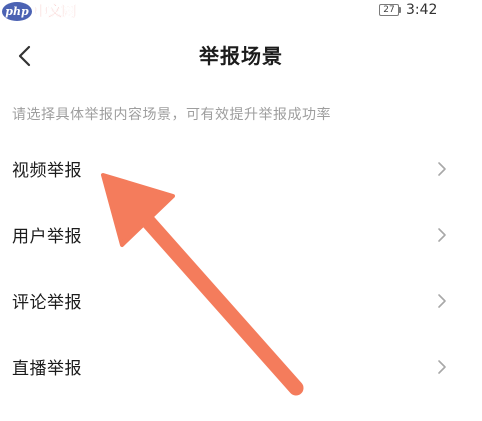 This screenshot has height=421, width=482. I want to click on back-button, so click(24, 56).